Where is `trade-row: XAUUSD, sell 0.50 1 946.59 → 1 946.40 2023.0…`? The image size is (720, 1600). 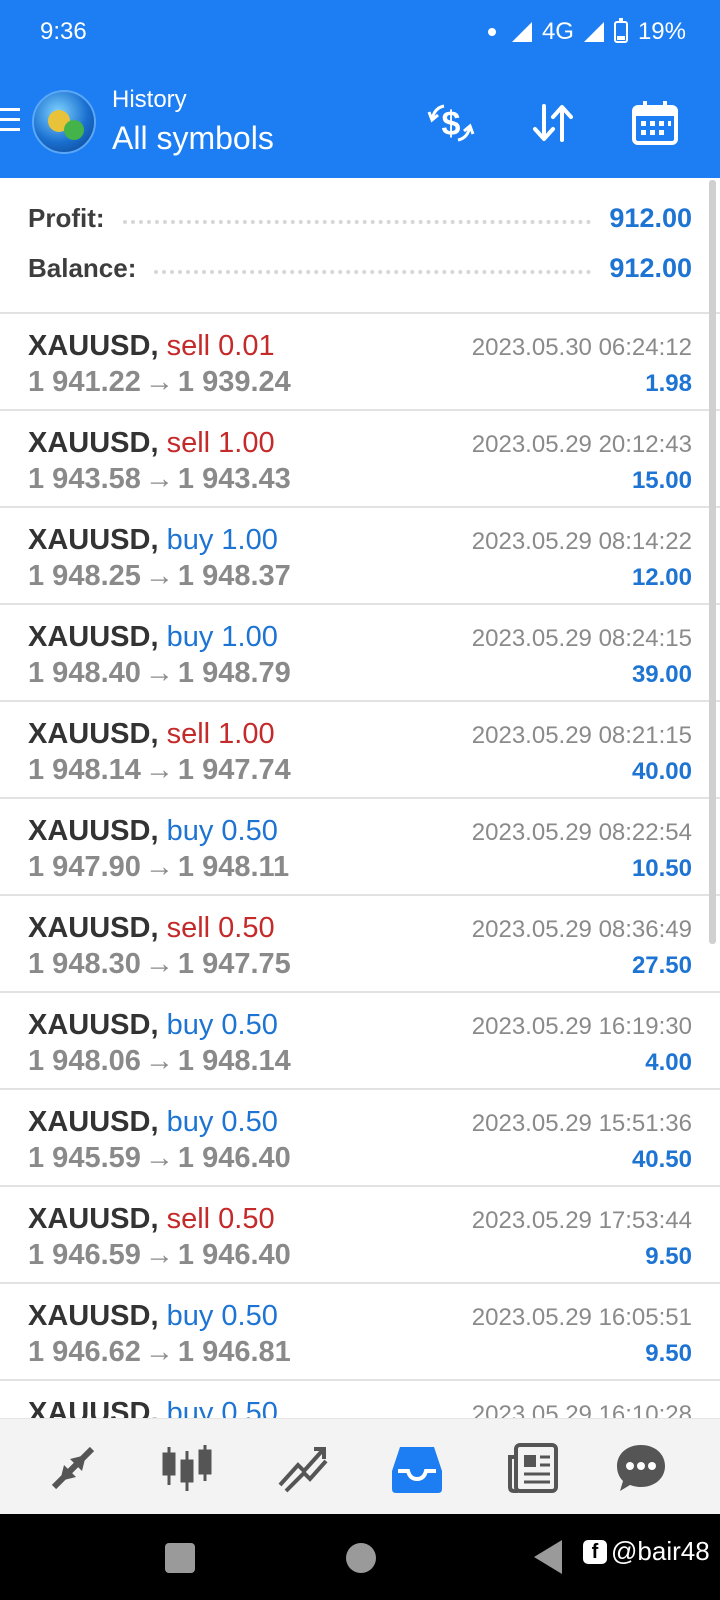
trade-row: XAUUSD, sell 0.50 1 946.59 → 1 946.40 2023.0… is located at coordinates (360, 1235).